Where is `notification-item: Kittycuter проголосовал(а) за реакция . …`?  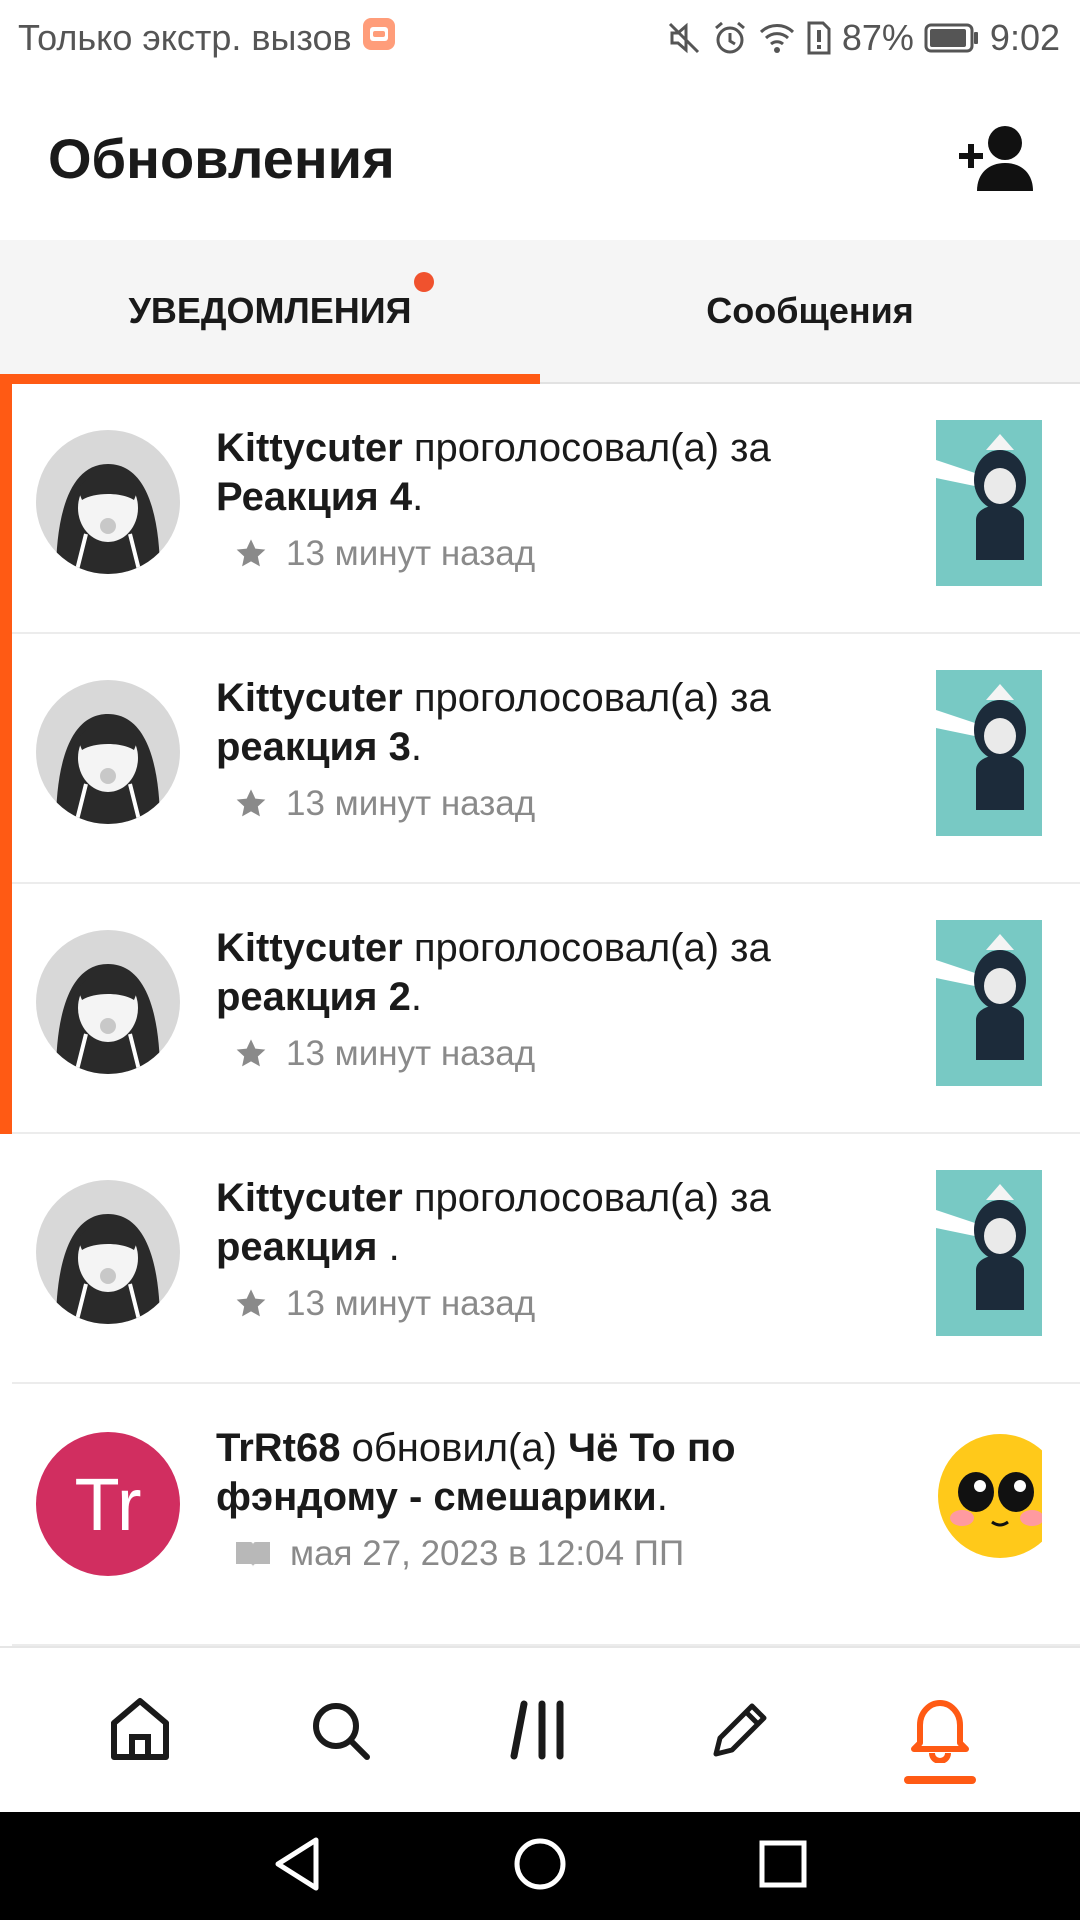 notification-item: Kittycuter проголосовал(а) за реакция . … is located at coordinates (546, 1259).